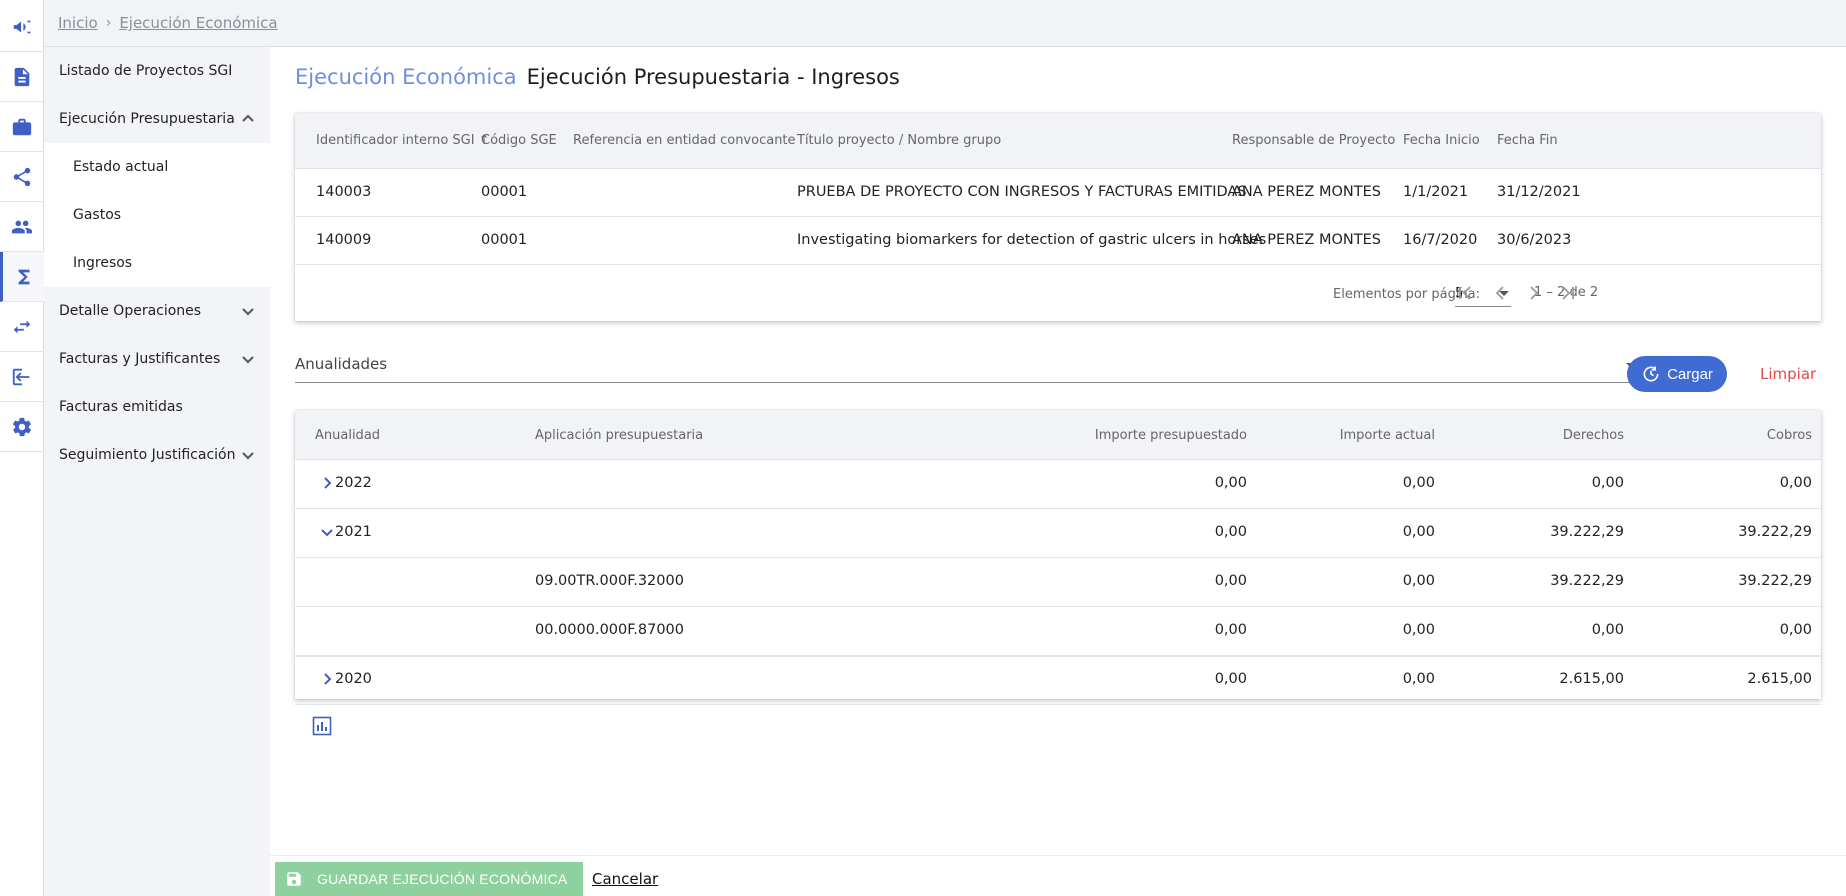  What do you see at coordinates (945, 23) in the screenshot?
I see `breadcrumb: Inicio › Ejecución Económica` at bounding box center [945, 23].